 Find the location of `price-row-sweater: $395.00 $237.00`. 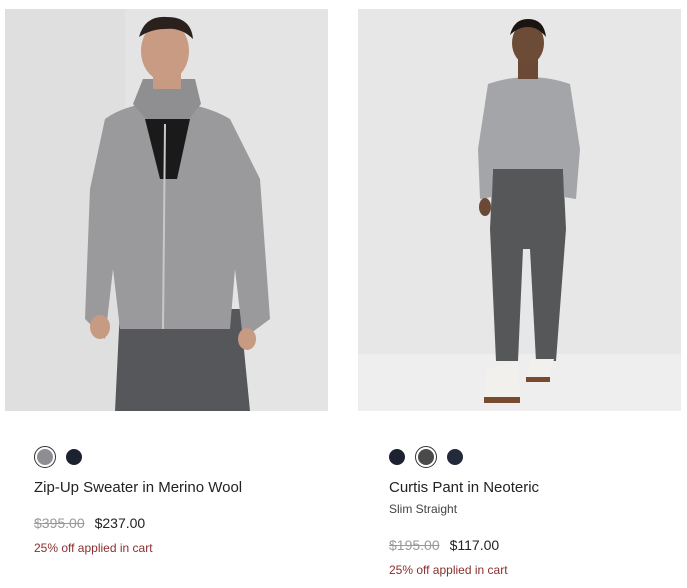

price-row-sweater: $395.00 $237.00 is located at coordinates (89, 523).